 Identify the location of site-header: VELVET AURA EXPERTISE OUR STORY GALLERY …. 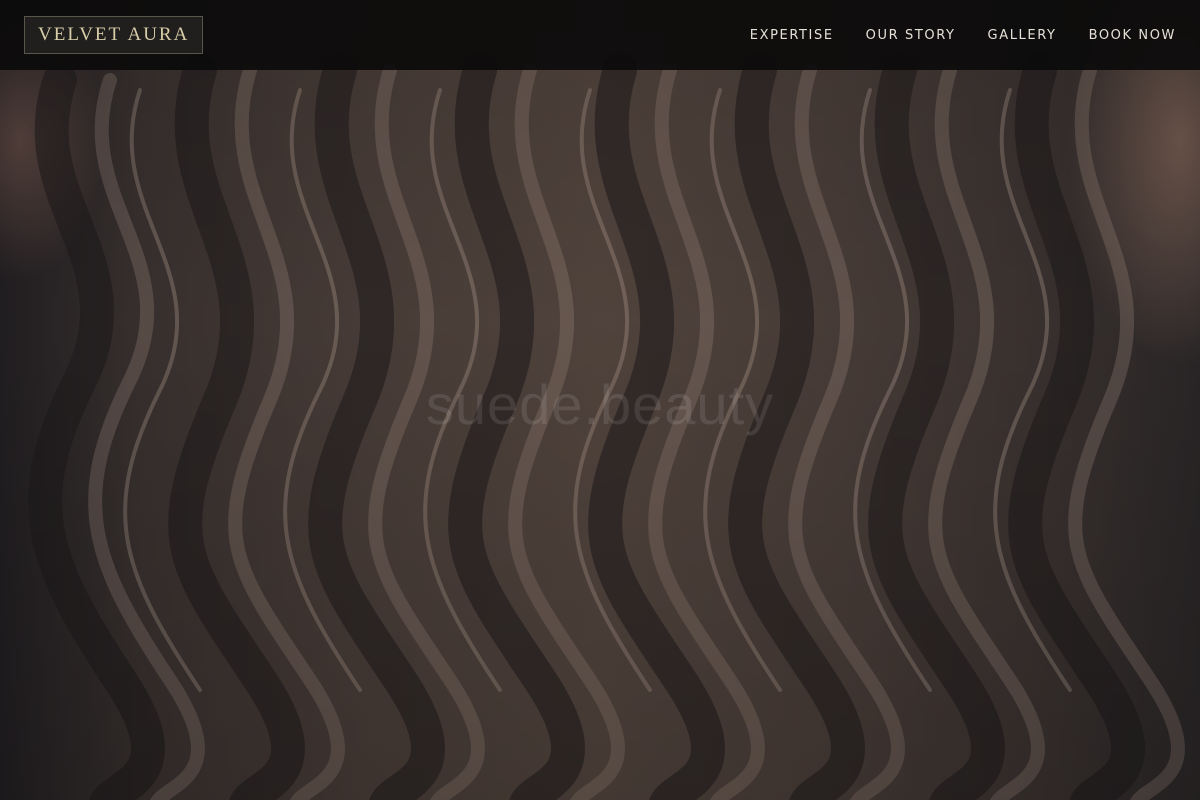
(600, 35).